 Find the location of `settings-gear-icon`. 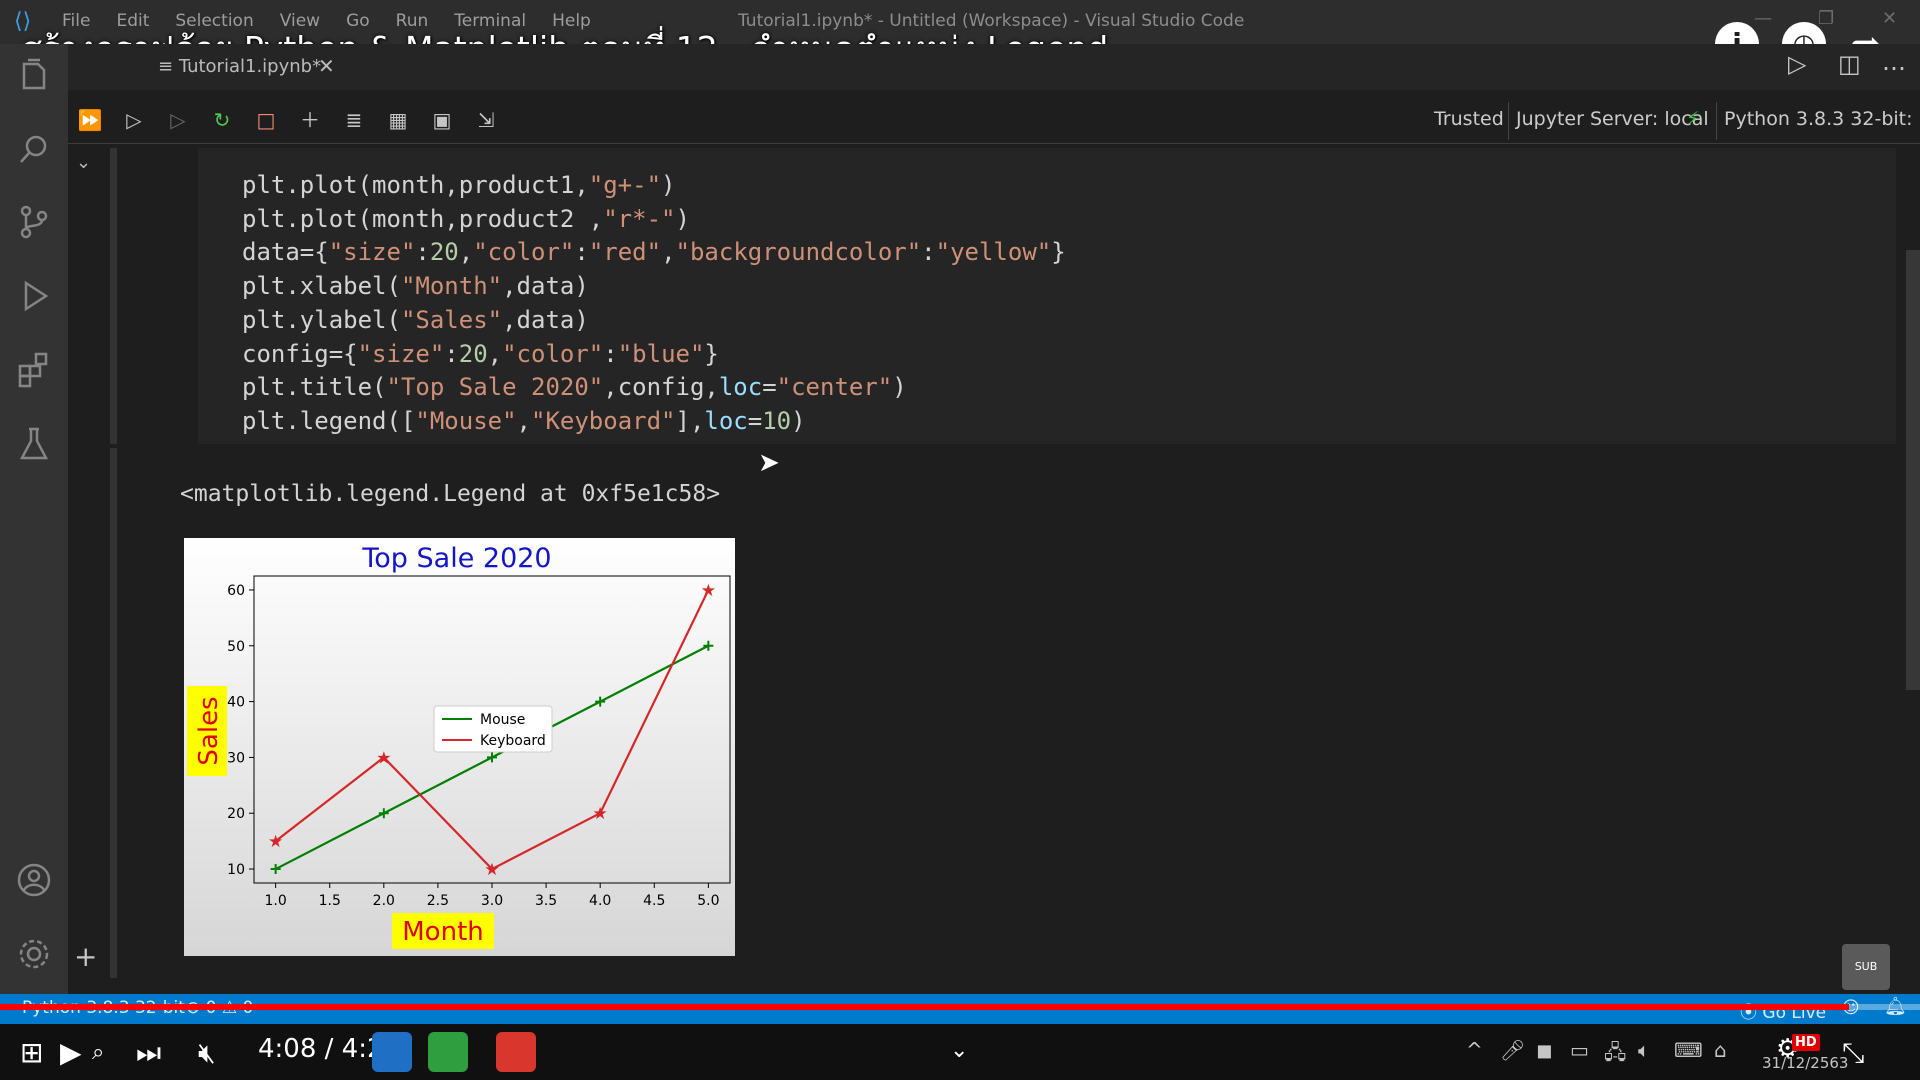

settings-gear-icon is located at coordinates (34, 954).